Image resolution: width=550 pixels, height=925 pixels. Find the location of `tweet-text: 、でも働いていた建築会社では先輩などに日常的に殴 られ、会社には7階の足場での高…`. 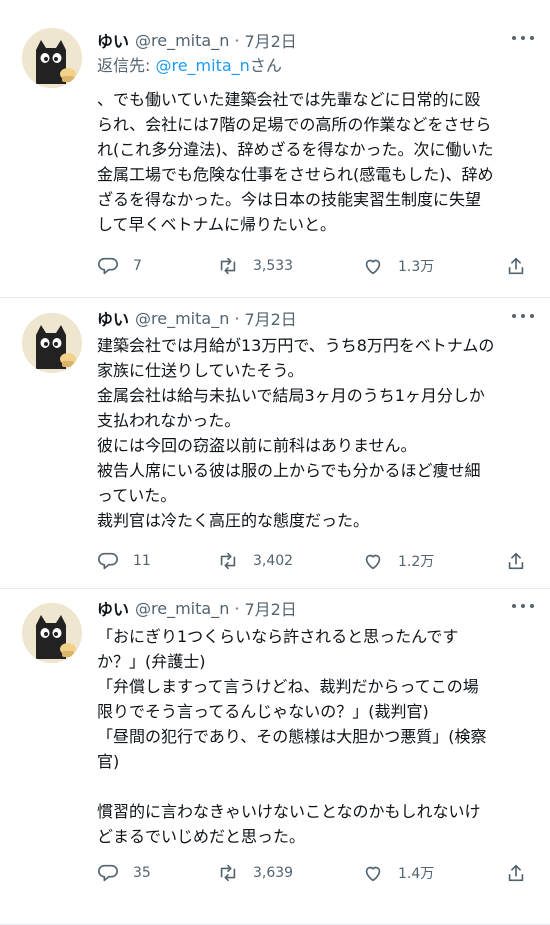

tweet-text: 、でも働いていた建築会社では先輩などに日常的に殴 られ、会社には7階の足場での高… is located at coordinates (314, 162).